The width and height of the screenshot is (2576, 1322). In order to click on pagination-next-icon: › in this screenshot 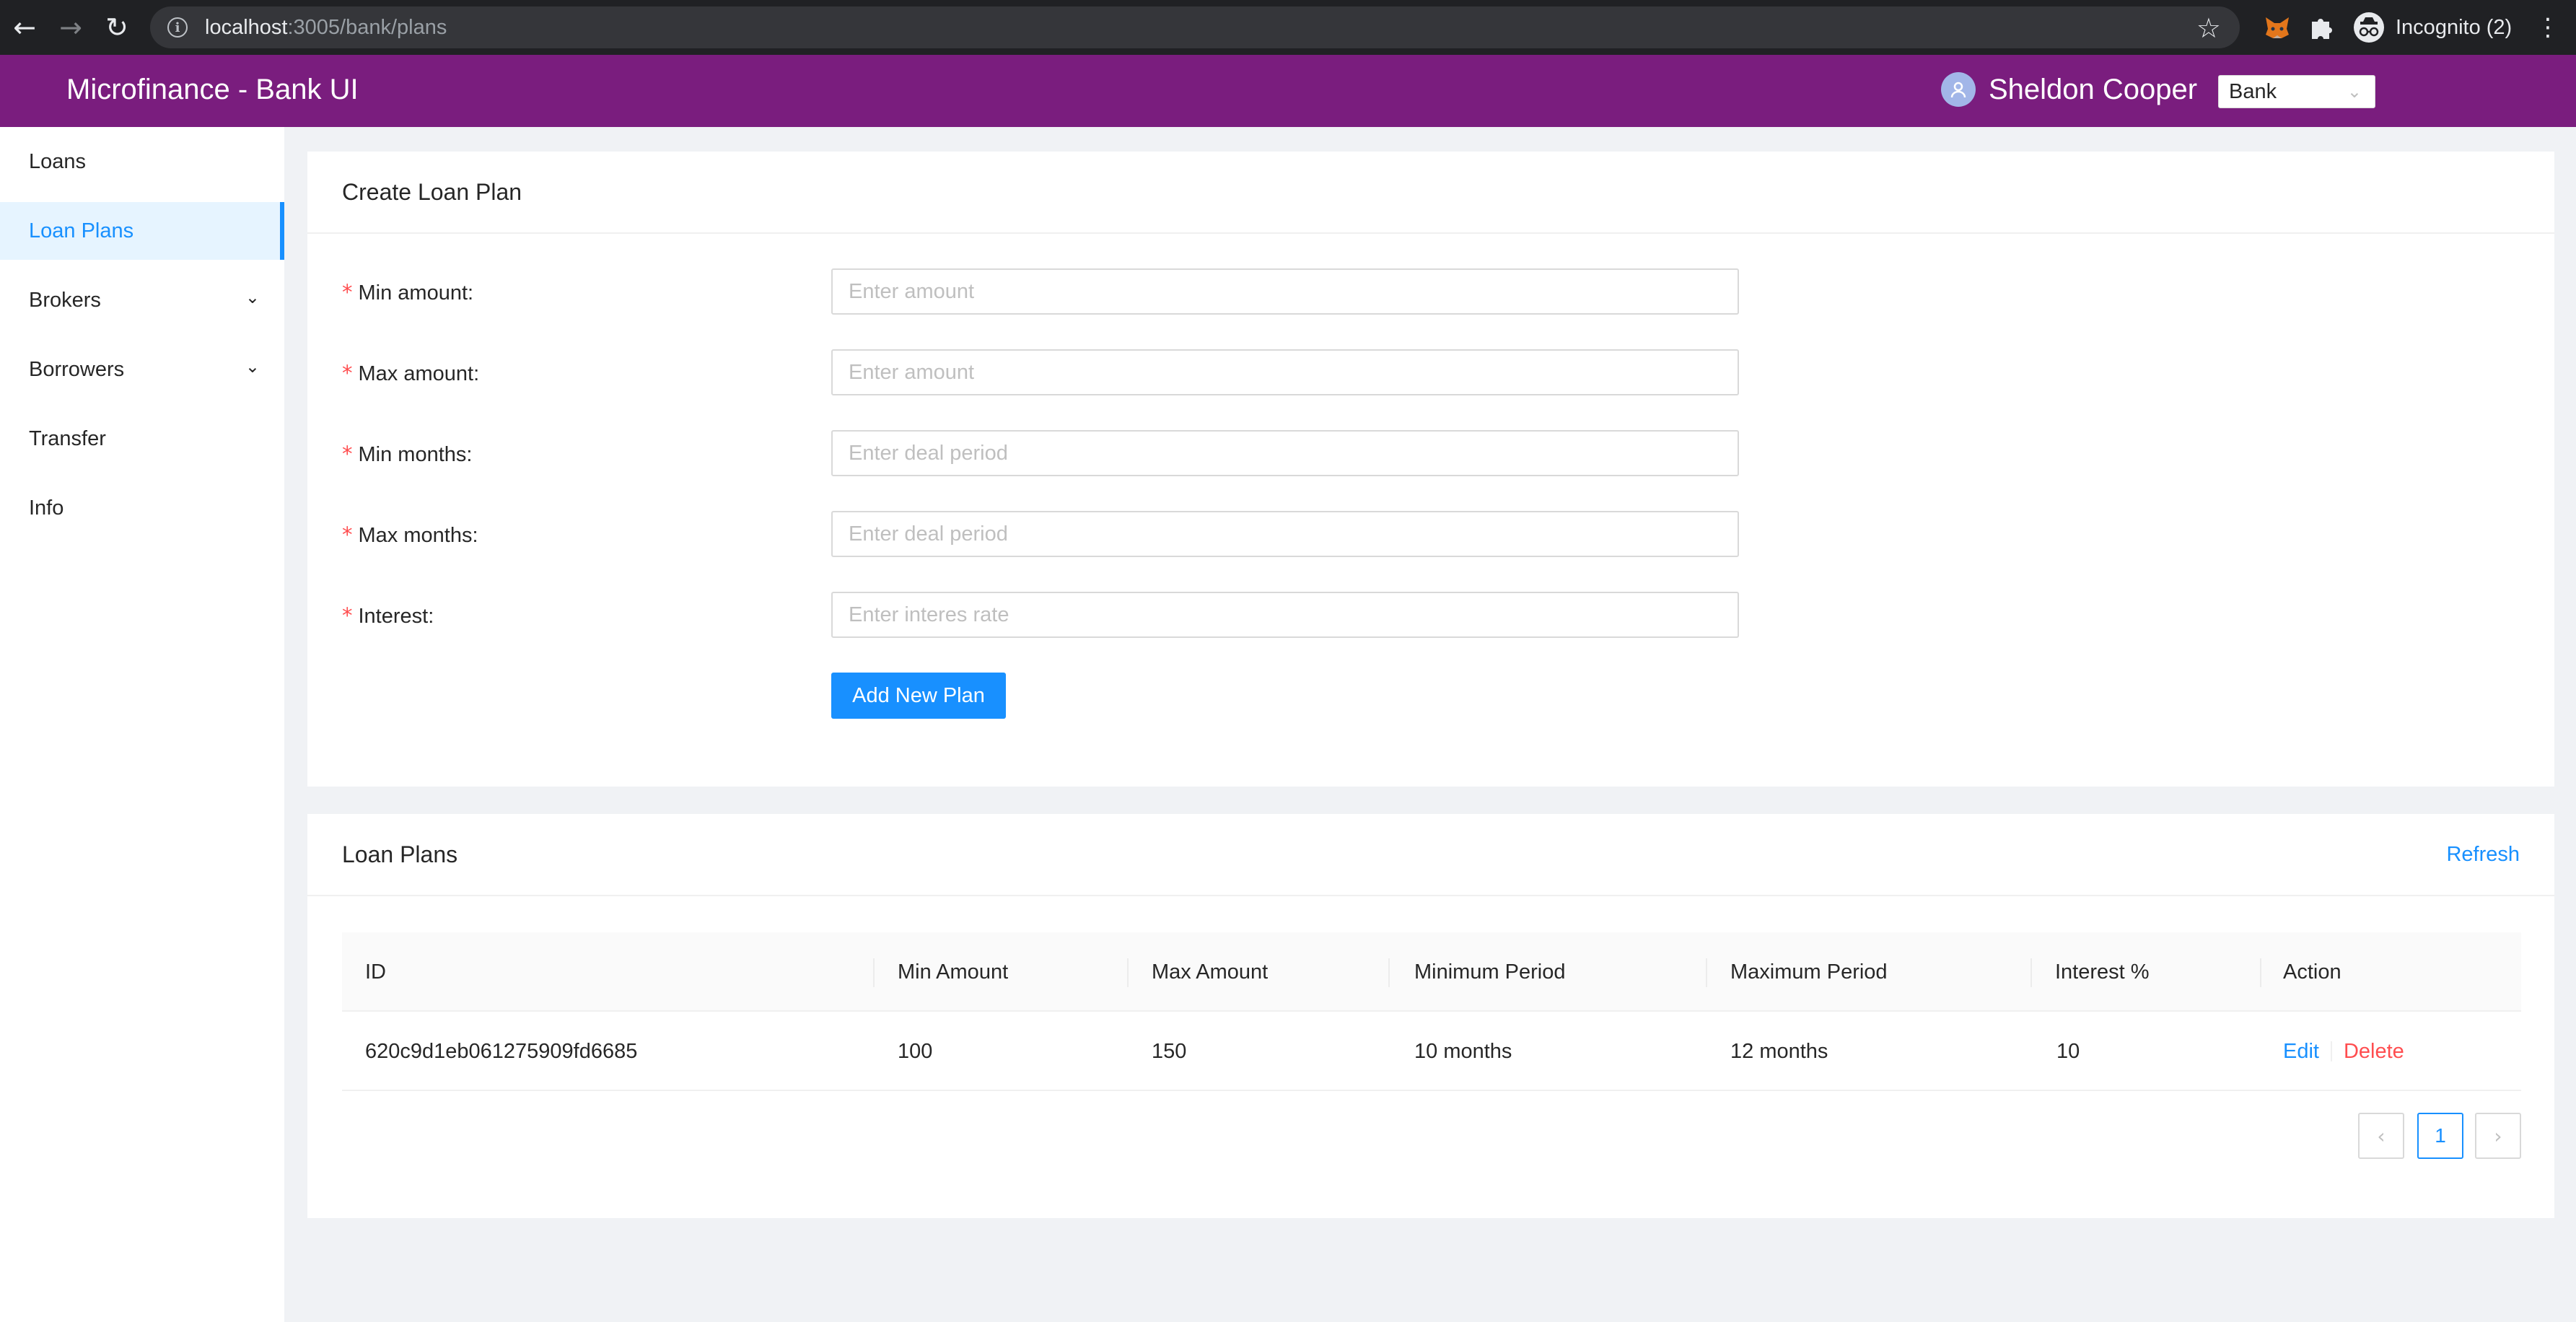, I will do `click(2498, 1136)`.